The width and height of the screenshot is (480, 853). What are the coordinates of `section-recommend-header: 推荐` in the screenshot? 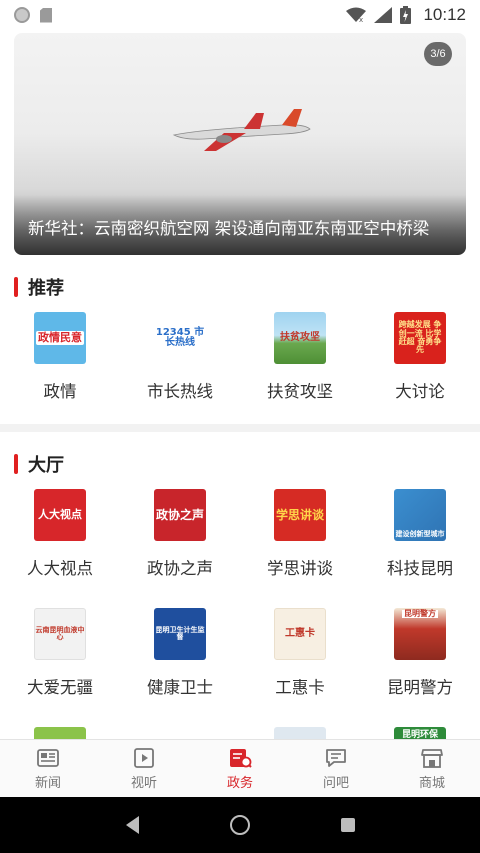 It's located at (39, 287).